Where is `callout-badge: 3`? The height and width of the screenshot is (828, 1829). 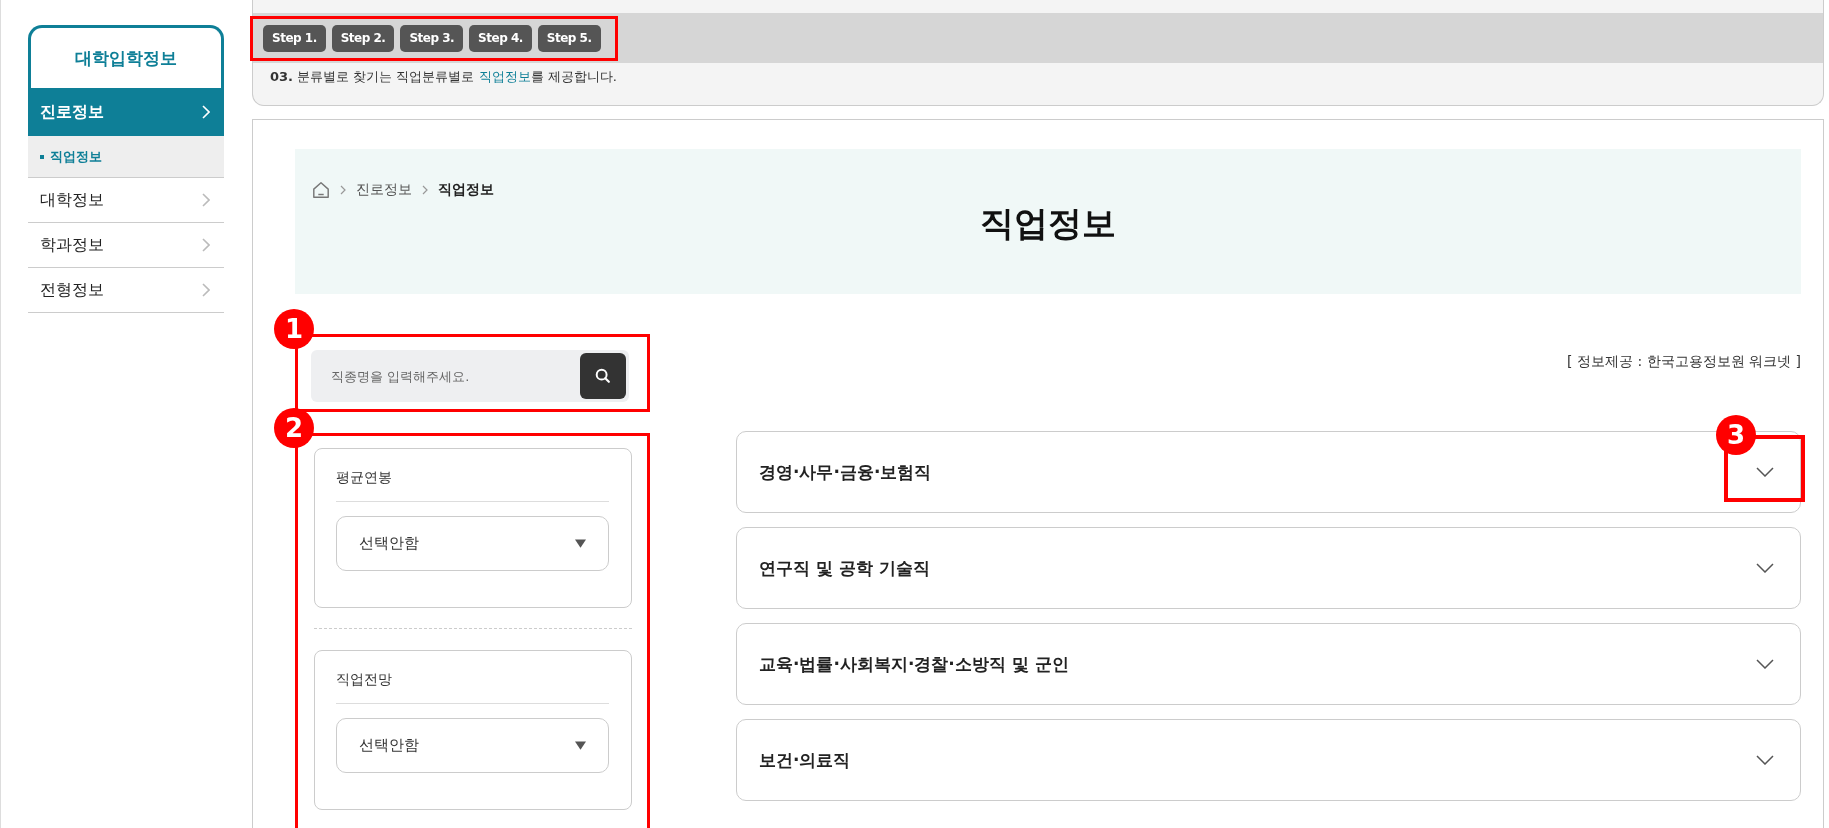 callout-badge: 3 is located at coordinates (1736, 435).